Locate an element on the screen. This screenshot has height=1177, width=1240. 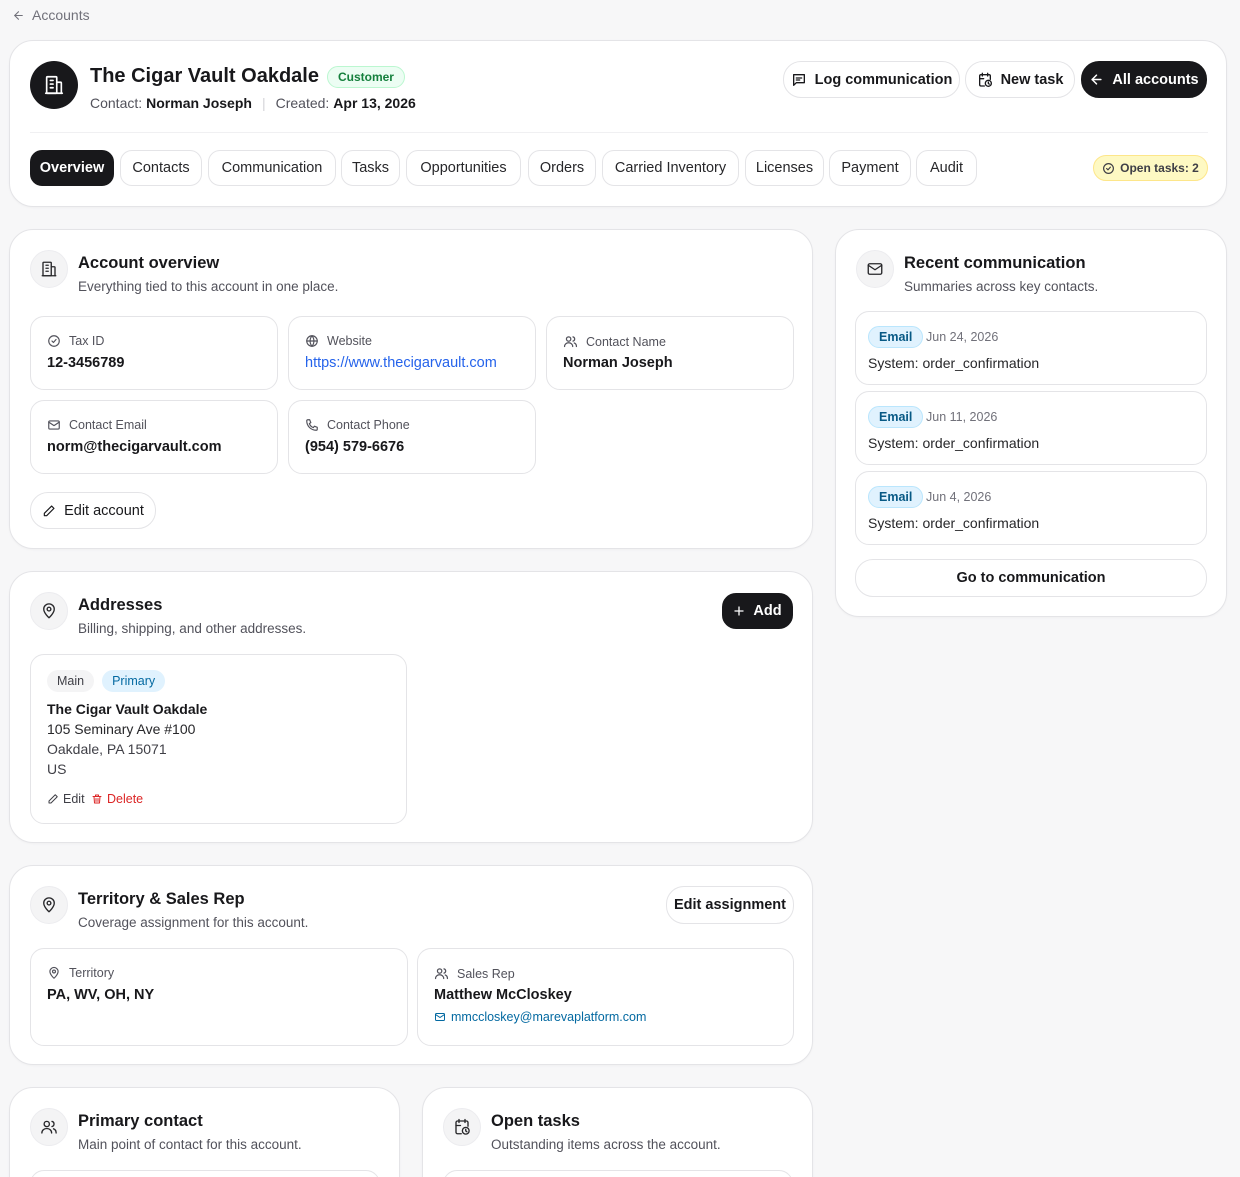
all-accounts-button: All accounts is located at coordinates (1144, 79).